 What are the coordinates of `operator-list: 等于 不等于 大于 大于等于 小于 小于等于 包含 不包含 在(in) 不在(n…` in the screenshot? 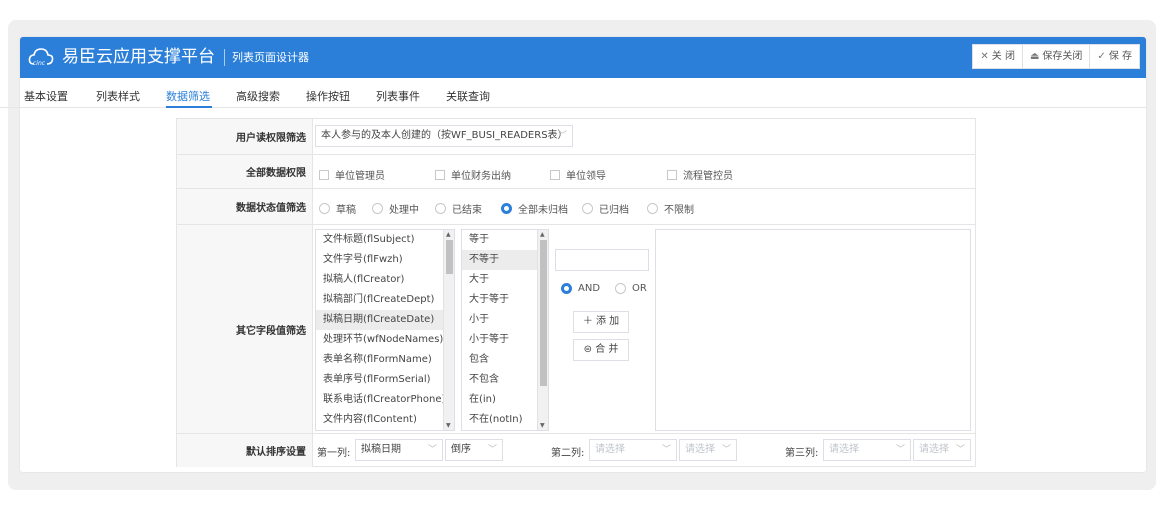 It's located at (505, 330).